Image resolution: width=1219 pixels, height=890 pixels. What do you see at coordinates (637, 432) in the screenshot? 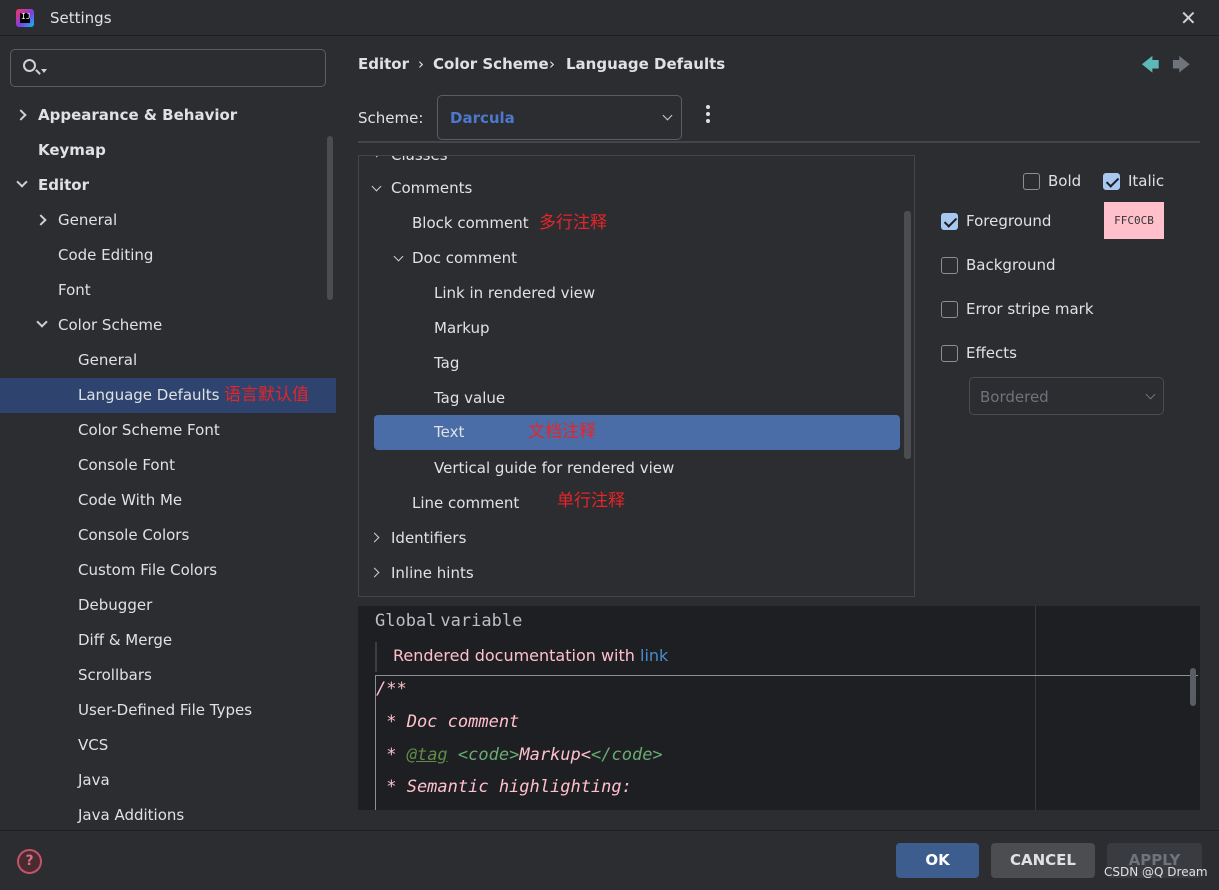
I see `tree-item-text: Text 文档注释` at bounding box center [637, 432].